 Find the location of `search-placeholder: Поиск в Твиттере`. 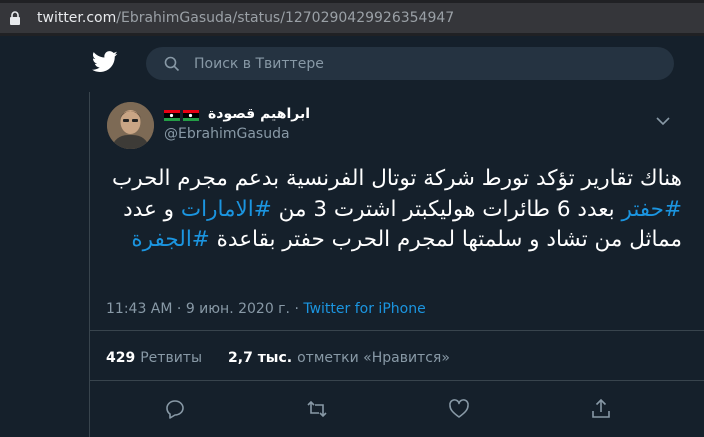

search-placeholder: Поиск в Твиттере is located at coordinates (259, 63).